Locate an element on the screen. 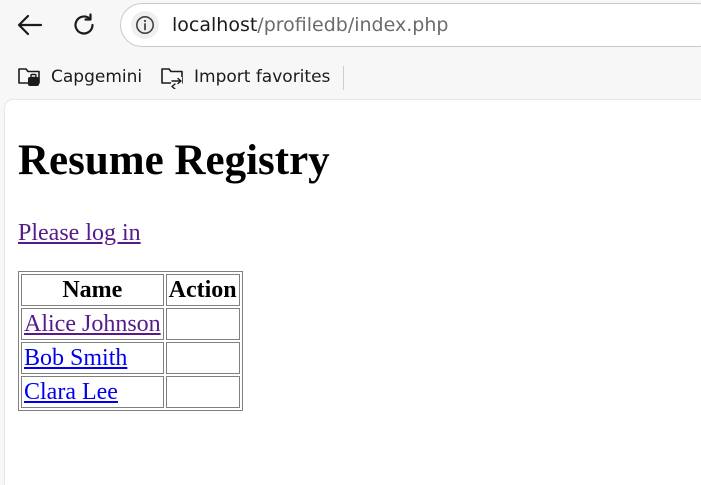 This screenshot has height=485, width=701. favorite-label: Capgemini is located at coordinates (97, 77).